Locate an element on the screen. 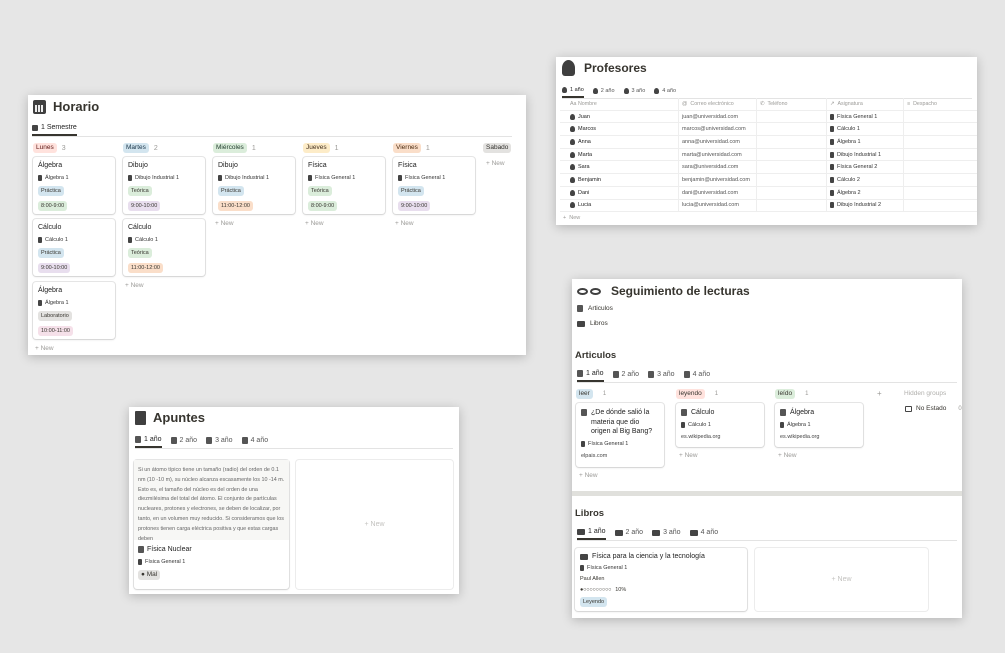 This screenshot has width=1005, height=653. tab-1-semestre: 1 Semestre is located at coordinates (54, 129).